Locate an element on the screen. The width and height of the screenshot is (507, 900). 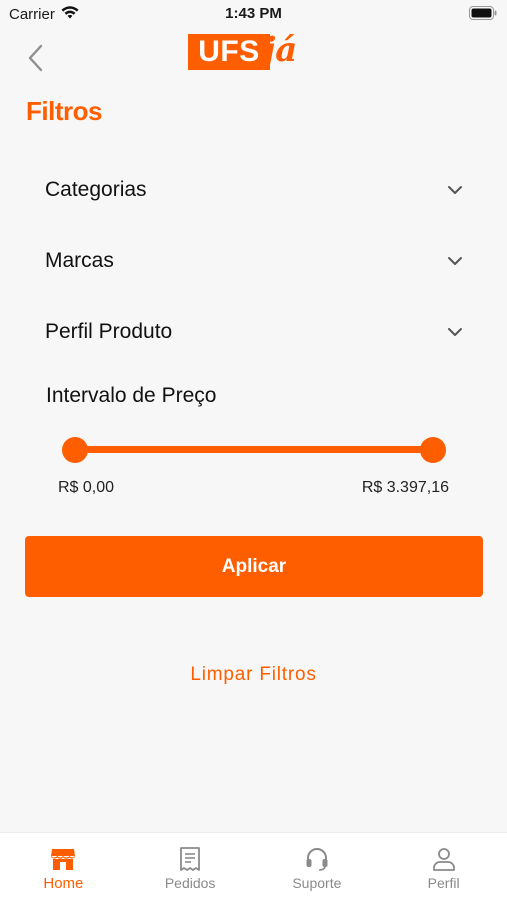
tab-support: Suporte is located at coordinates (317, 866).